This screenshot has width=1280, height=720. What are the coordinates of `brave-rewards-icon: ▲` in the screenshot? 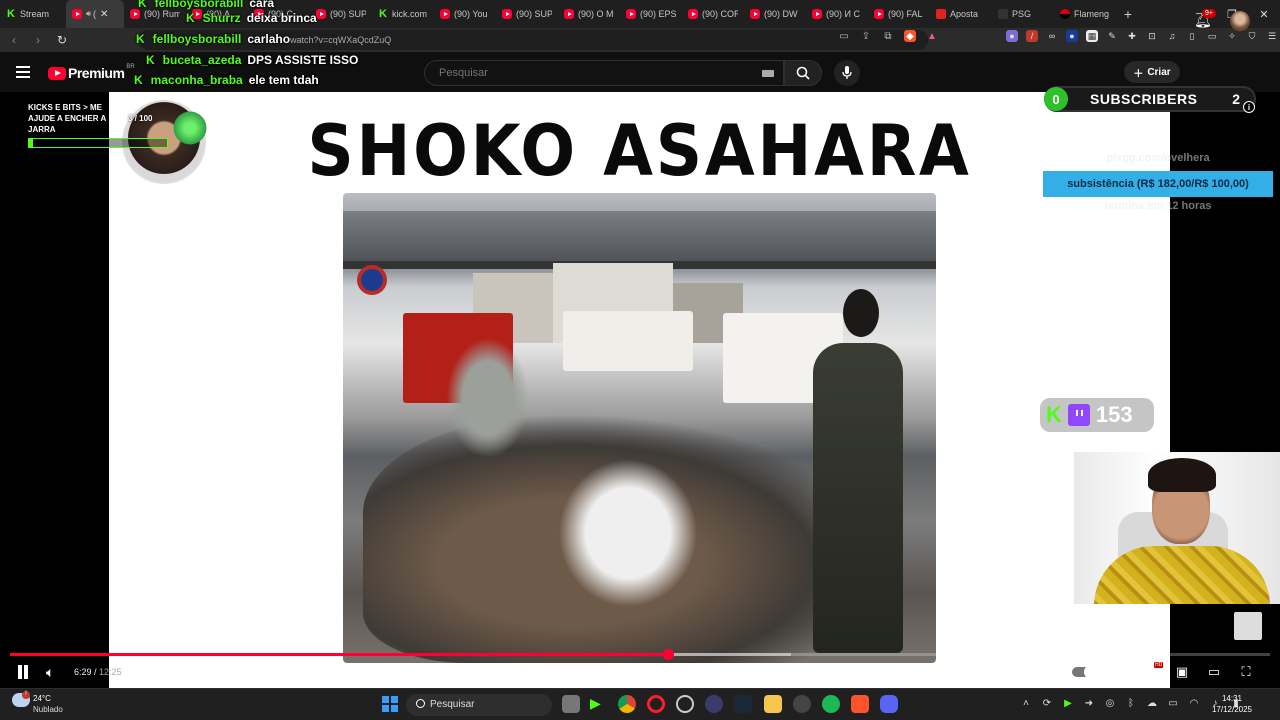 It's located at (932, 36).